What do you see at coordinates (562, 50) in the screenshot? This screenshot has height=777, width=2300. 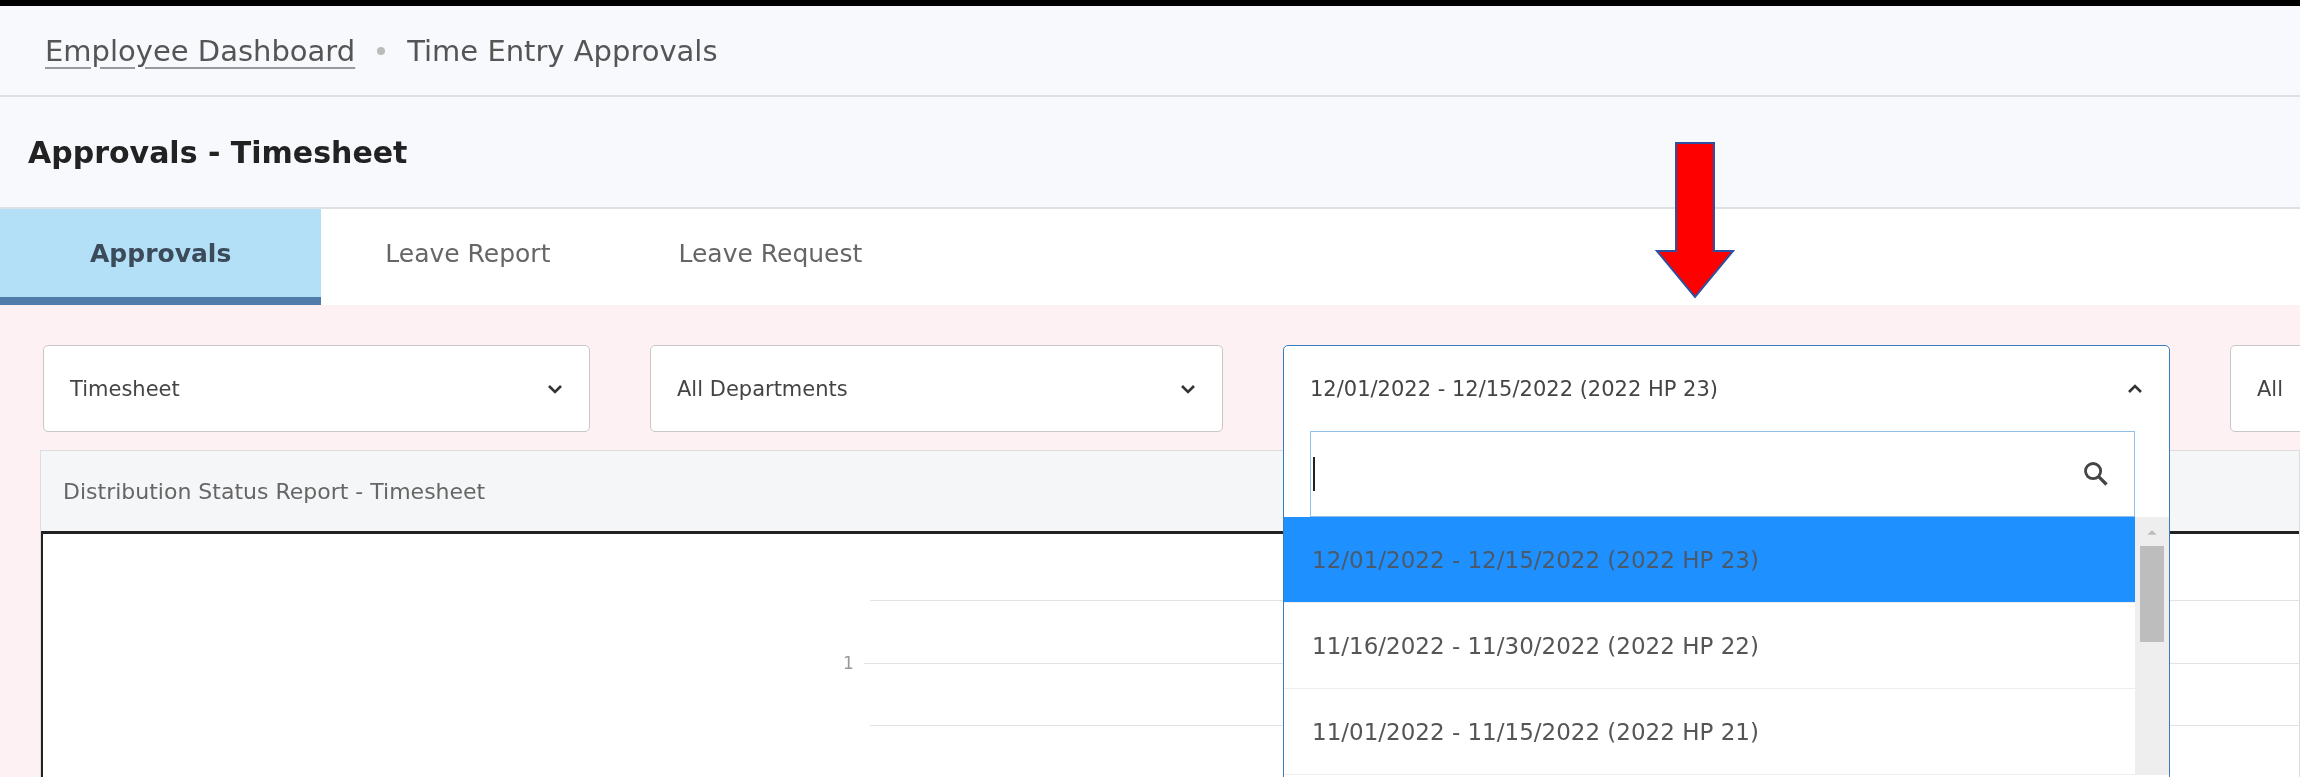 I see `breadcrumb-current: Time Entry Approvals` at bounding box center [562, 50].